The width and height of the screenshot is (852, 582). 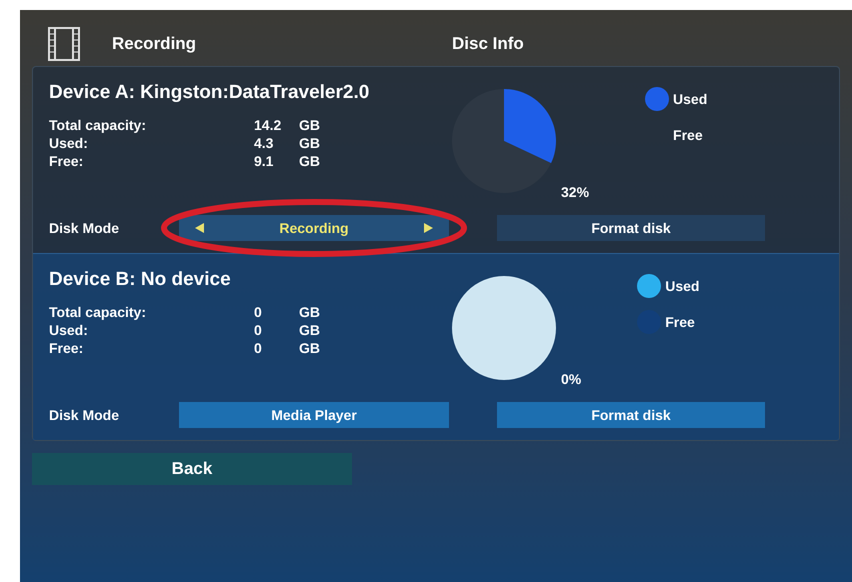 What do you see at coordinates (155, 44) in the screenshot?
I see `page-title: Recording` at bounding box center [155, 44].